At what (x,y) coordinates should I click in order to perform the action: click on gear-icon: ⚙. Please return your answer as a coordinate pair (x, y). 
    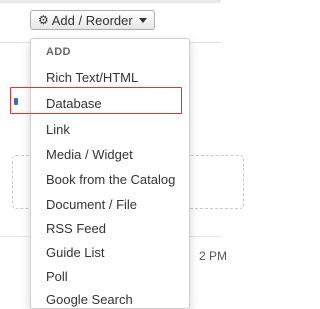
    Looking at the image, I should click on (43, 20).